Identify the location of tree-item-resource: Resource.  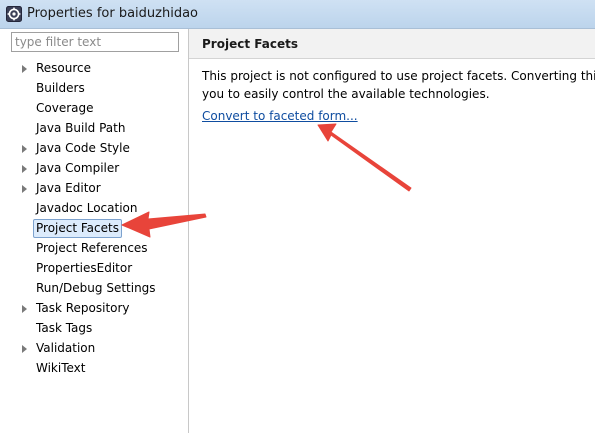
(94, 68).